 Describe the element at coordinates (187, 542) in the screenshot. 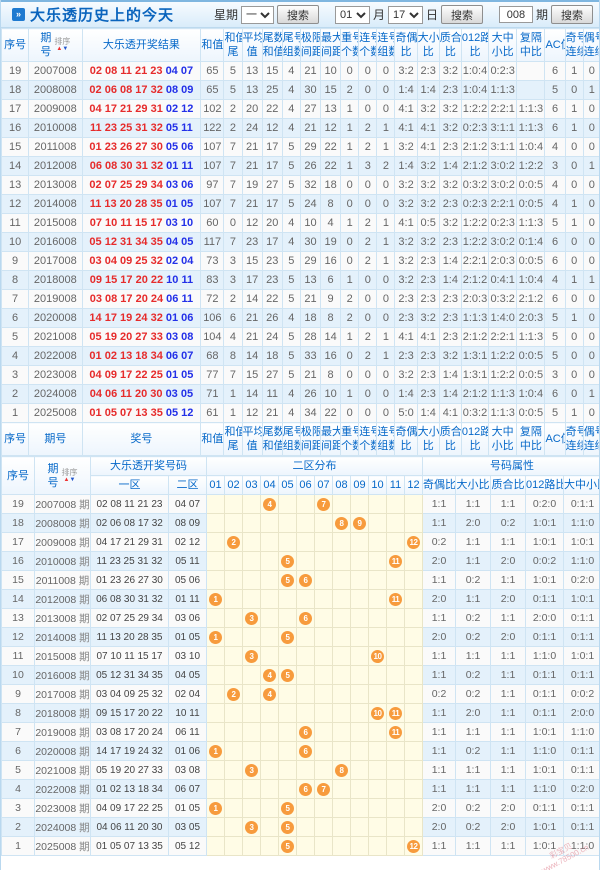

I see `zone2-cell: 02 12` at that location.